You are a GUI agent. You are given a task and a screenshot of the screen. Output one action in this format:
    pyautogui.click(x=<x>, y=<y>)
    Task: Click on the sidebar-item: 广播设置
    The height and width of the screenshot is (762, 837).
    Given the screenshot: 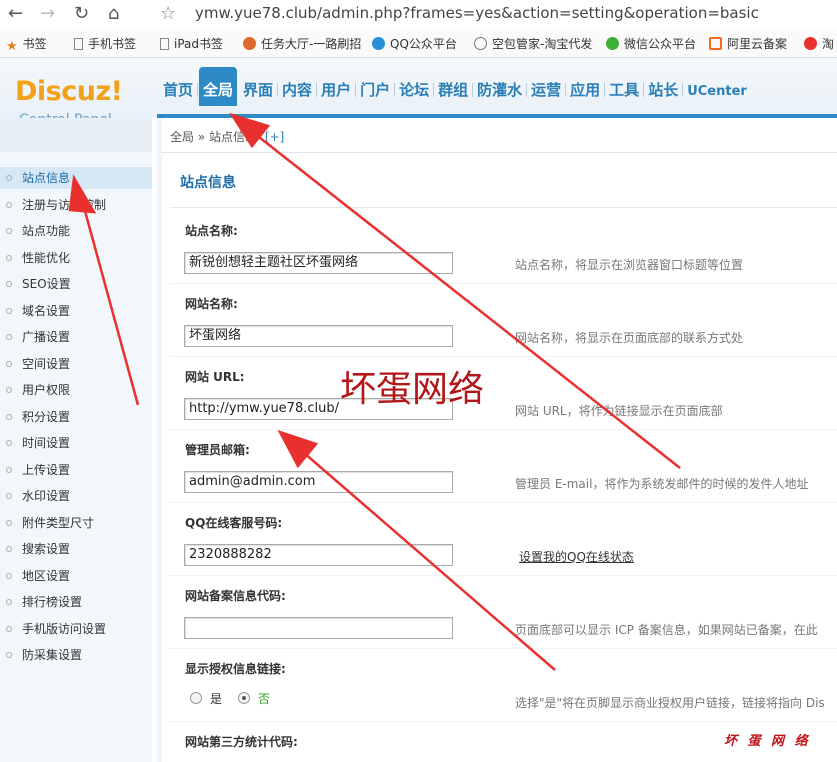 What is the action you would take?
    pyautogui.click(x=76, y=337)
    